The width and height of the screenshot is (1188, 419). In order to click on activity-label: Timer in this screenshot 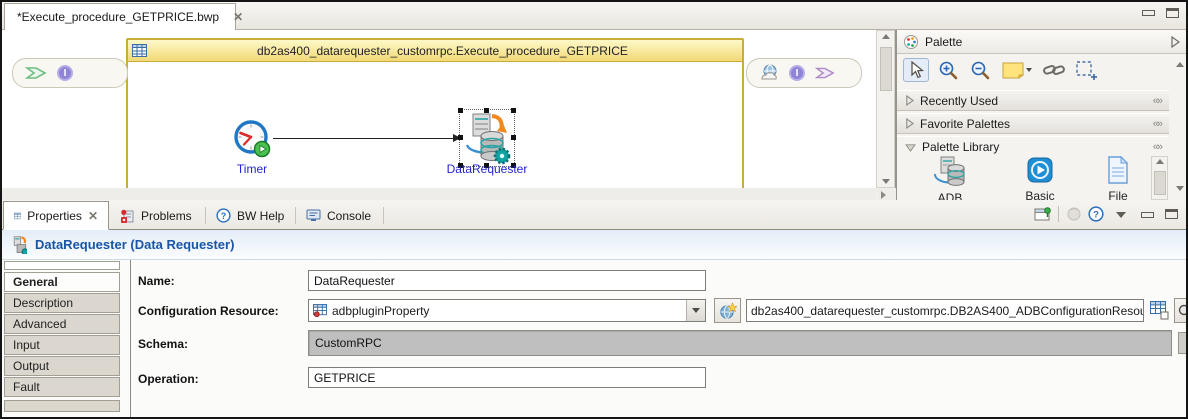, I will do `click(252, 169)`.